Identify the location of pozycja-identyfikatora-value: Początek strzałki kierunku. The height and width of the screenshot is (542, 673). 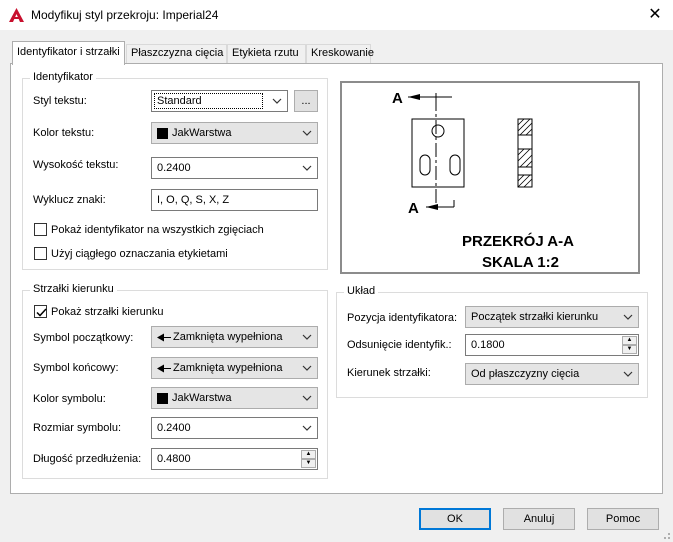
(535, 317).